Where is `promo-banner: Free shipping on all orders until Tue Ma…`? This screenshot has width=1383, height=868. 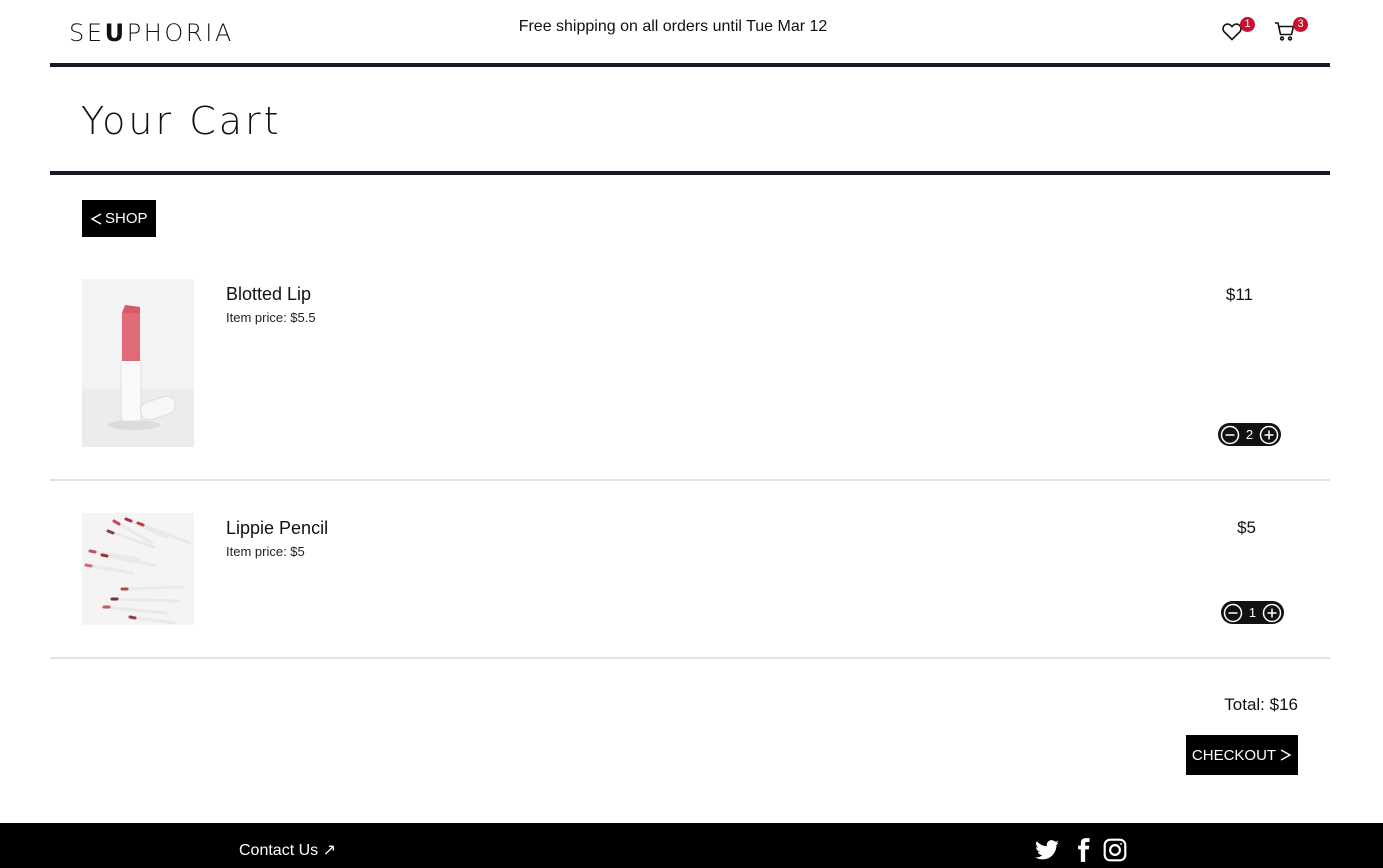 promo-banner: Free shipping on all orders until Tue Ma… is located at coordinates (673, 26).